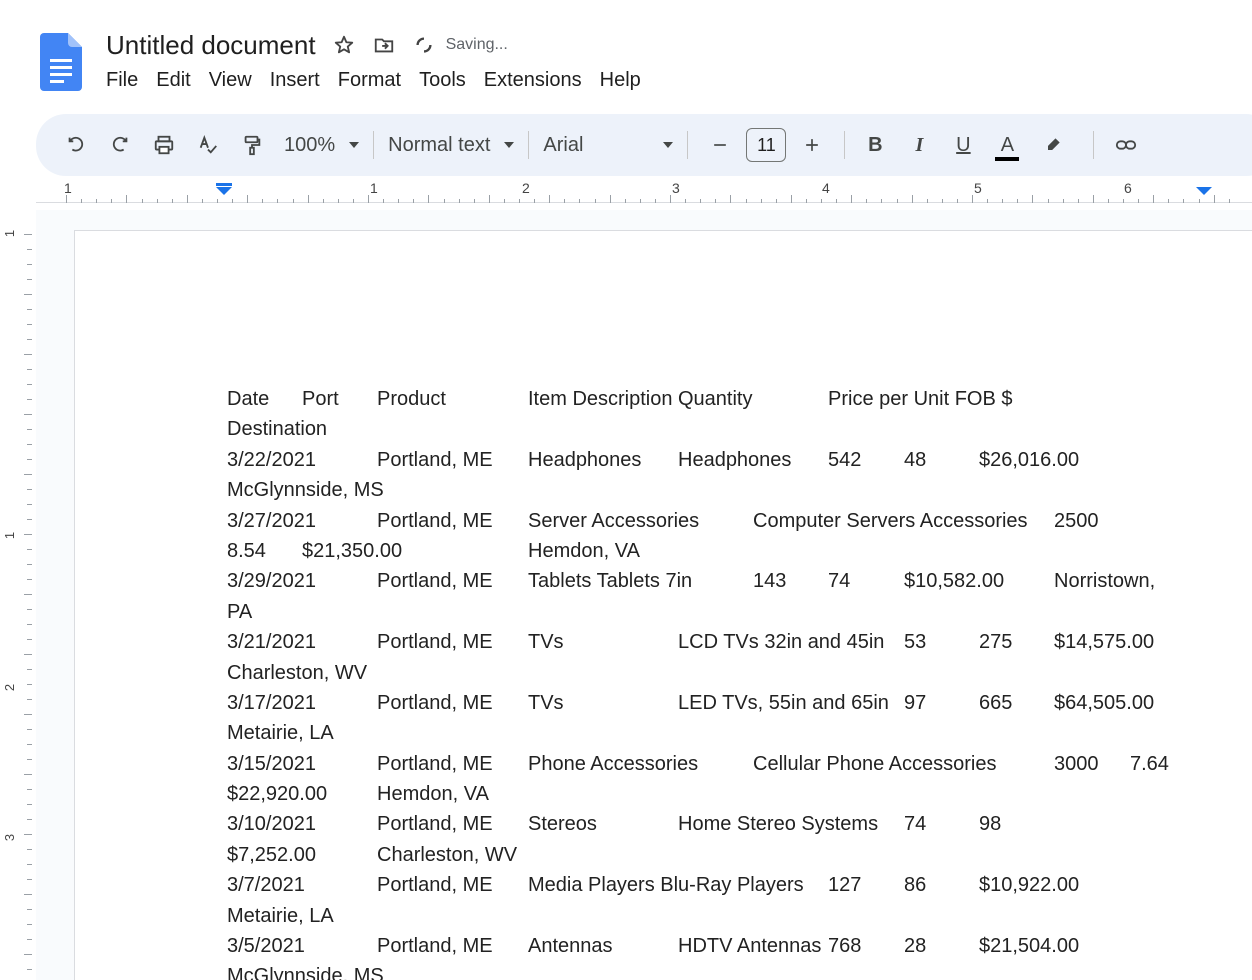  What do you see at coordinates (707, 855) in the screenshot?
I see `document-line: $7,252.00 Charleston, WV` at bounding box center [707, 855].